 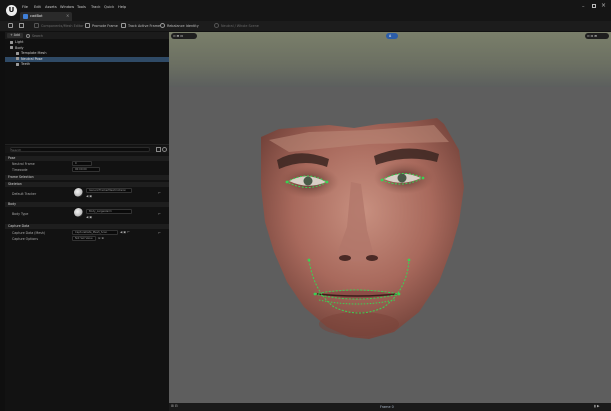 I want to click on capture-options-icons: ⊖ ⊕, so click(x=101, y=238).